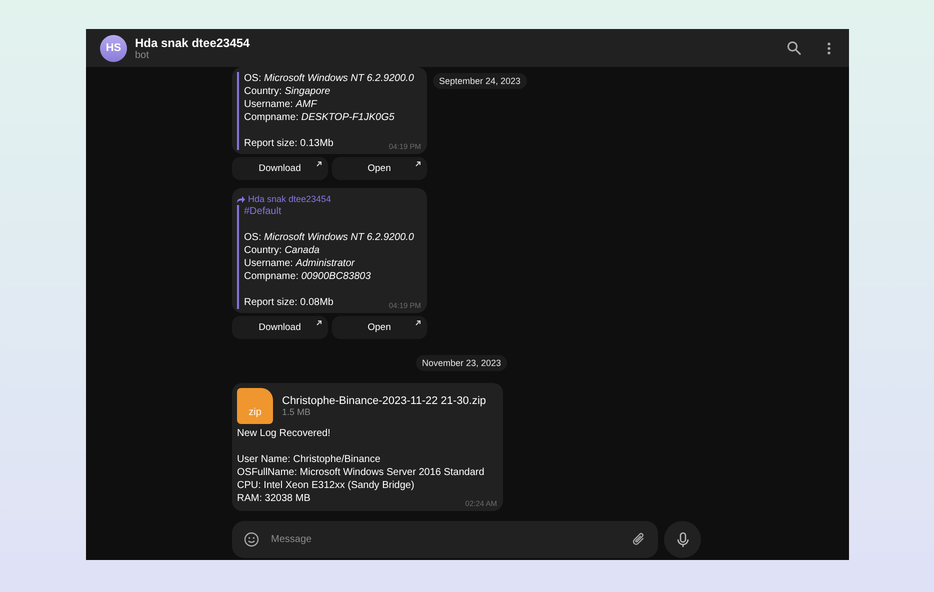  Describe the element at coordinates (360, 472) in the screenshot. I see `message-text: OSFullName: Microsoft Windows Server 2016 Standard` at that location.